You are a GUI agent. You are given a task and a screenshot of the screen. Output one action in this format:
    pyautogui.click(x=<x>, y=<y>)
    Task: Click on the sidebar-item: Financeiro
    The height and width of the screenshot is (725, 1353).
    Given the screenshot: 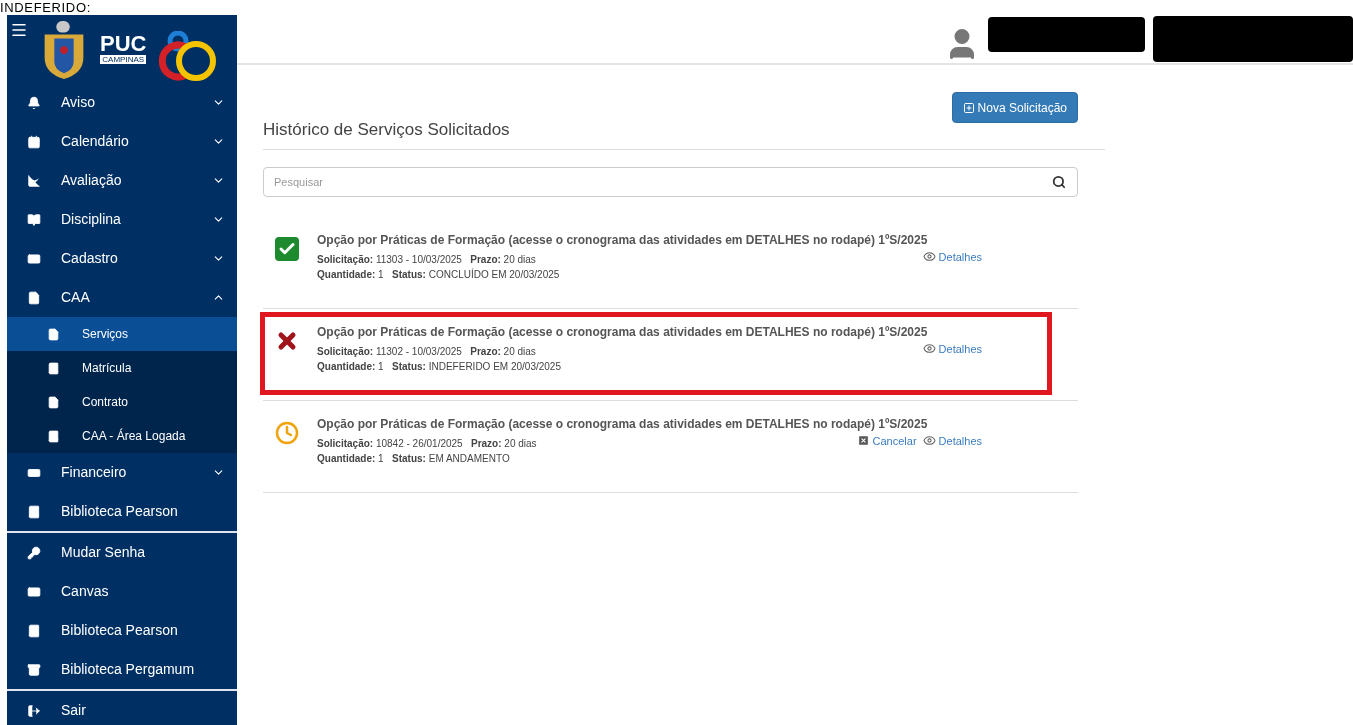 What is the action you would take?
    pyautogui.click(x=122, y=472)
    